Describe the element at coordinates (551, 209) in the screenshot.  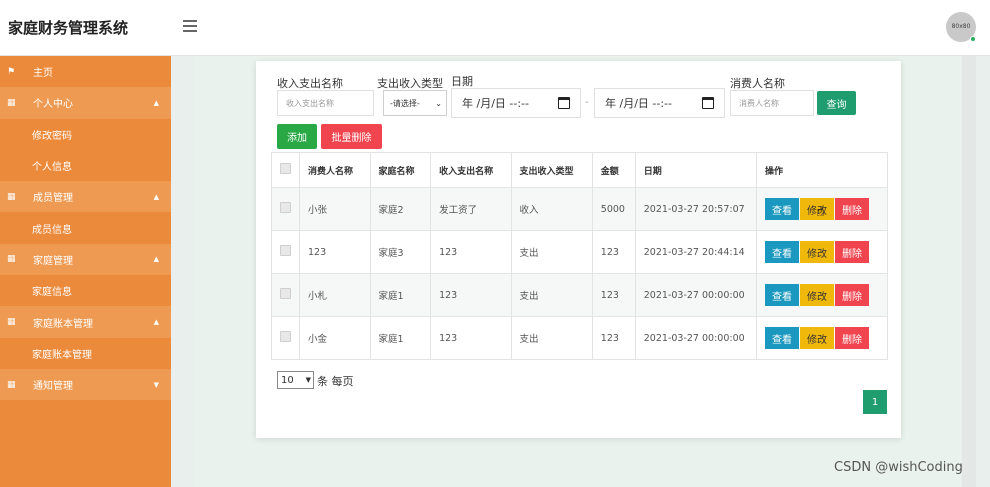
I see `type-cell: 收入` at that location.